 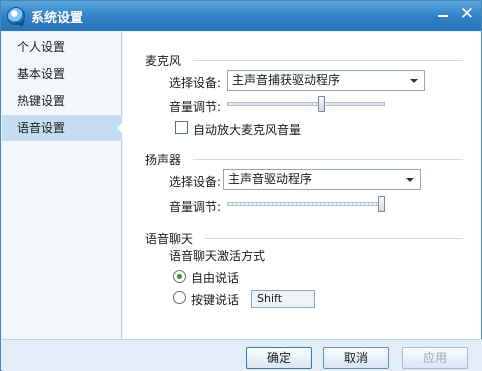 I want to click on microphone-volume-slider, so click(x=306, y=104).